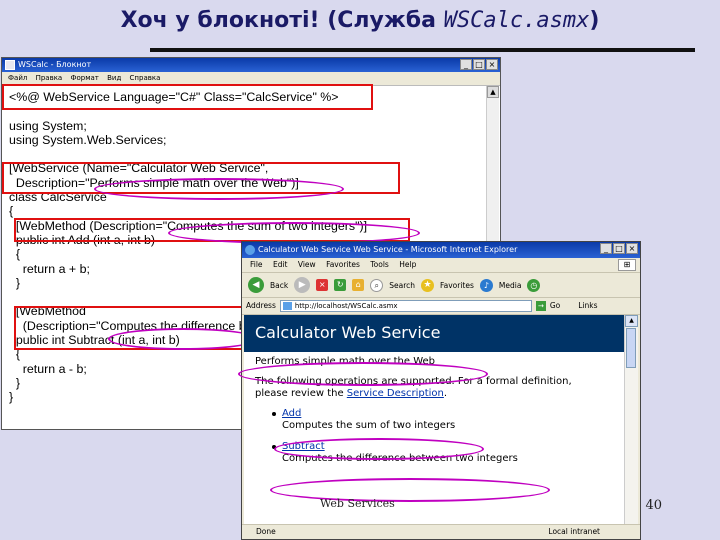 This screenshot has height=540, width=720. Describe the element at coordinates (402, 285) in the screenshot. I see `search-button: Search` at that location.